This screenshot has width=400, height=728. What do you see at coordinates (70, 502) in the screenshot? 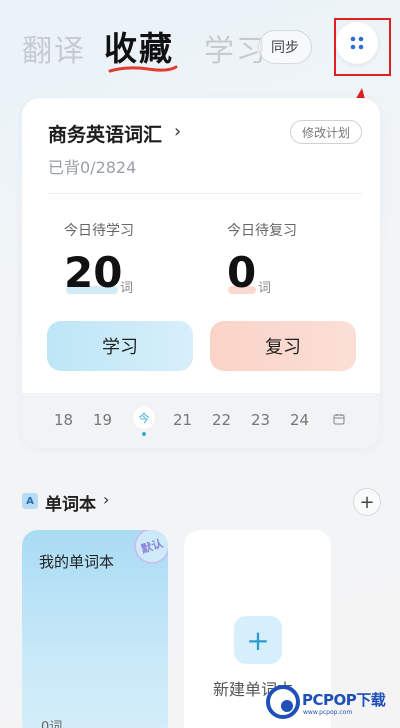
I see `wordbook-section-title: 单词本` at bounding box center [70, 502].